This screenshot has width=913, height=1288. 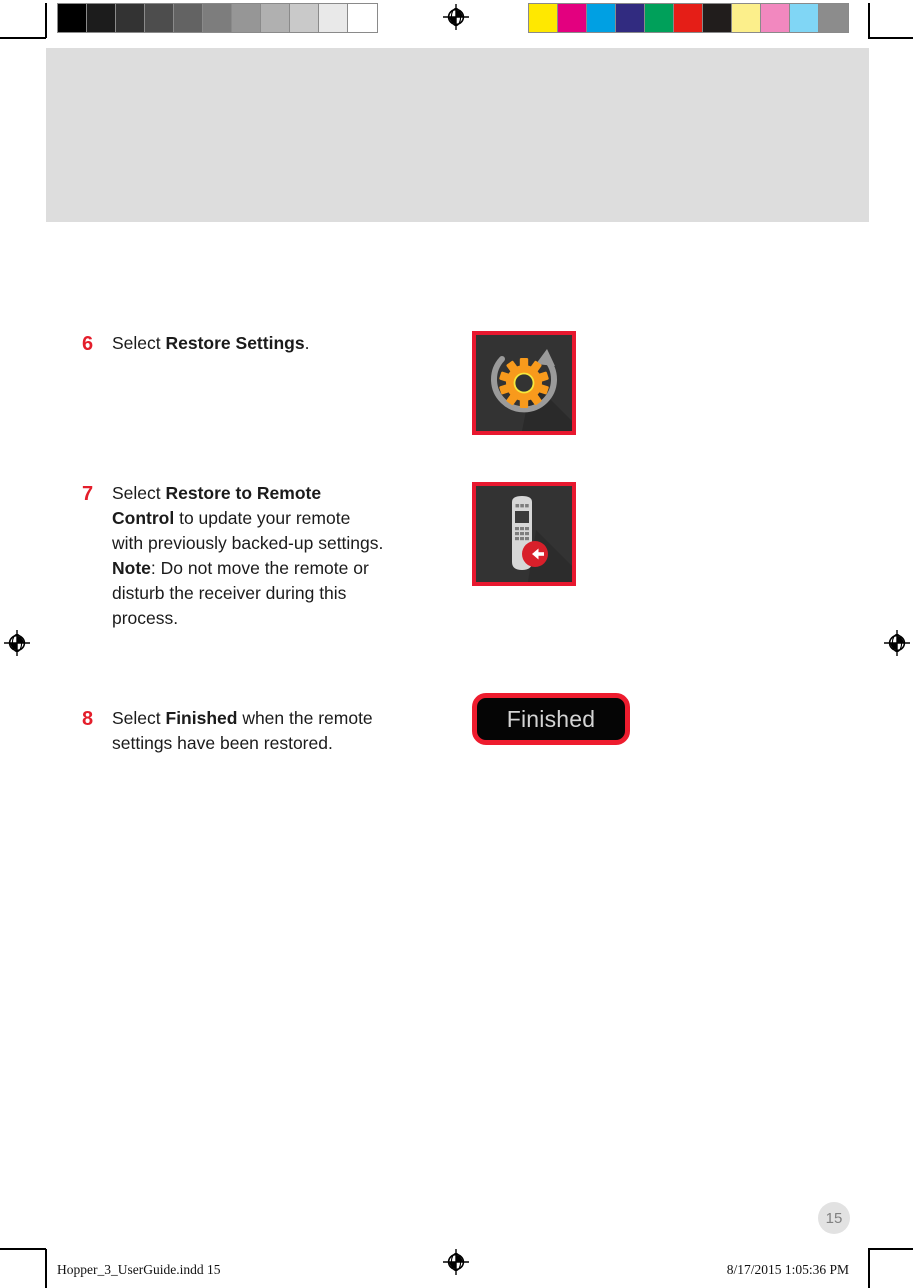 What do you see at coordinates (201, 718) in the screenshot?
I see `step-text-emphasis: Finished` at bounding box center [201, 718].